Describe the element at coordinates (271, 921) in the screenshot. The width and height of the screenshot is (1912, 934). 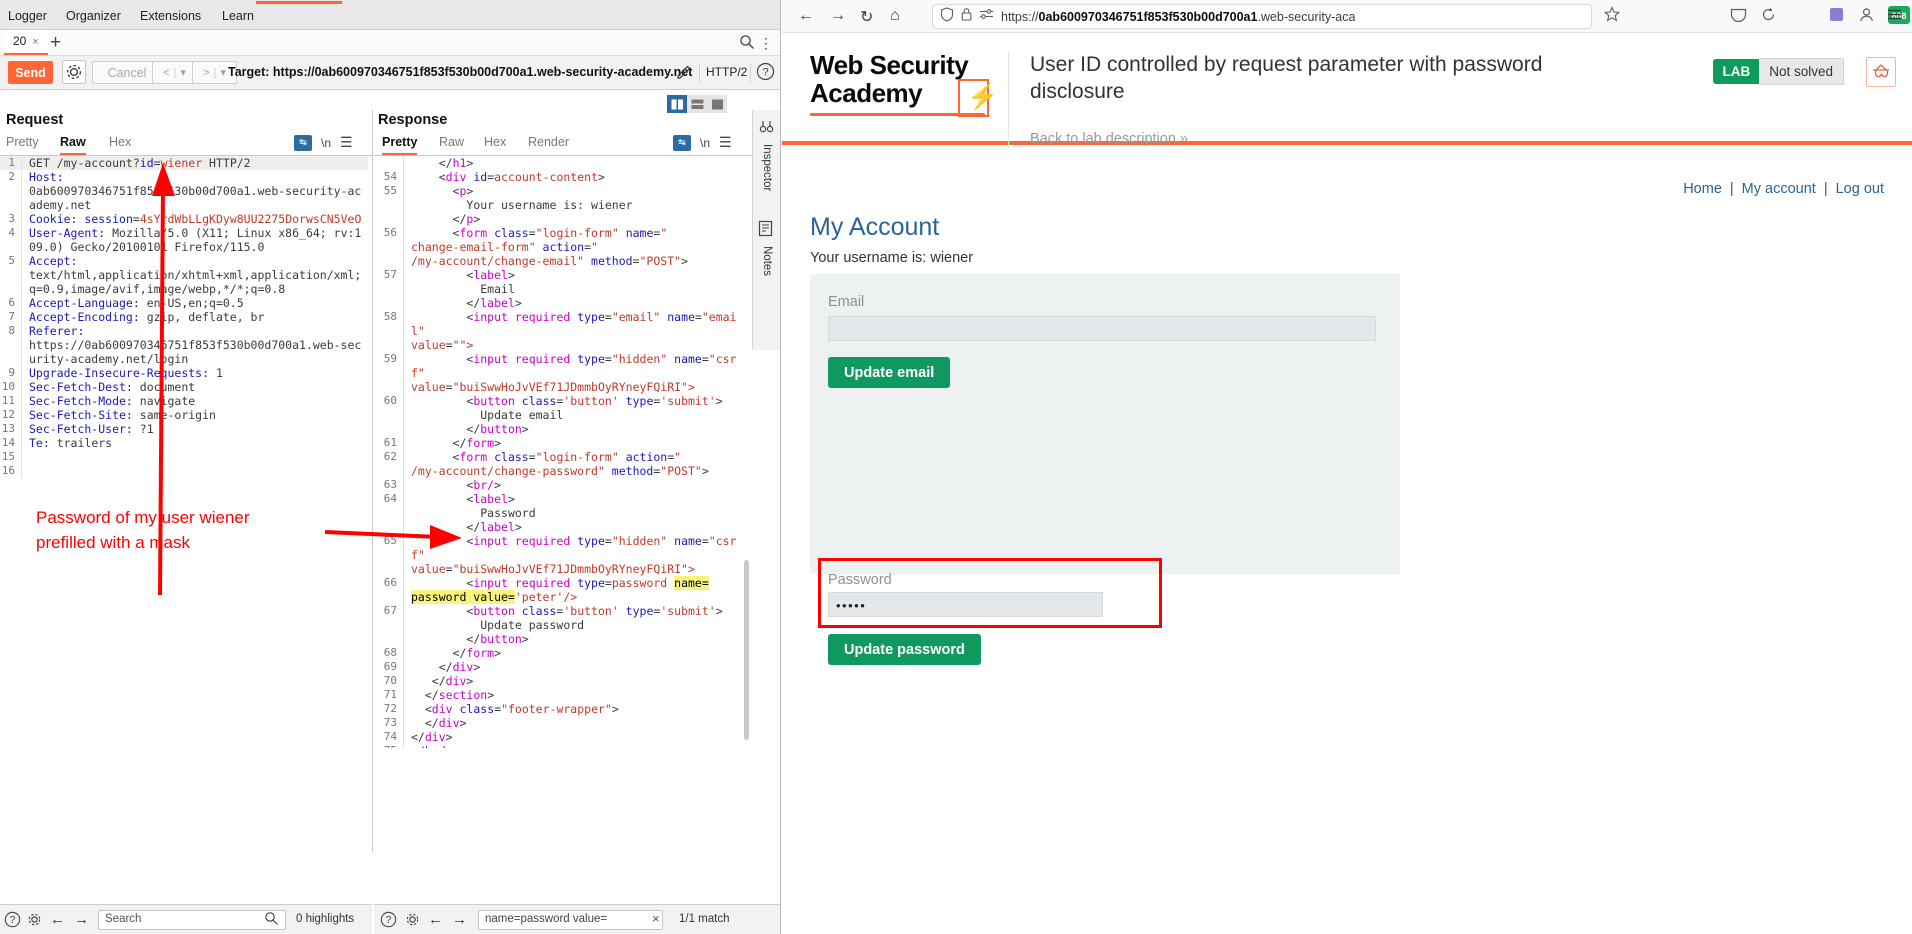
I see `search-icon` at that location.